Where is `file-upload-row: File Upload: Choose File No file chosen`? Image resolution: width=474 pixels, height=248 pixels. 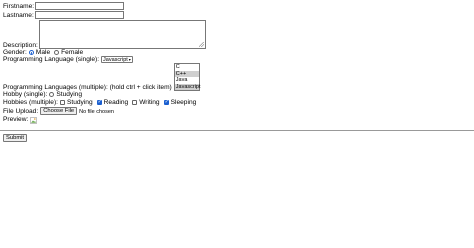 file-upload-row: File Upload: Choose File No file chosen is located at coordinates (237, 111).